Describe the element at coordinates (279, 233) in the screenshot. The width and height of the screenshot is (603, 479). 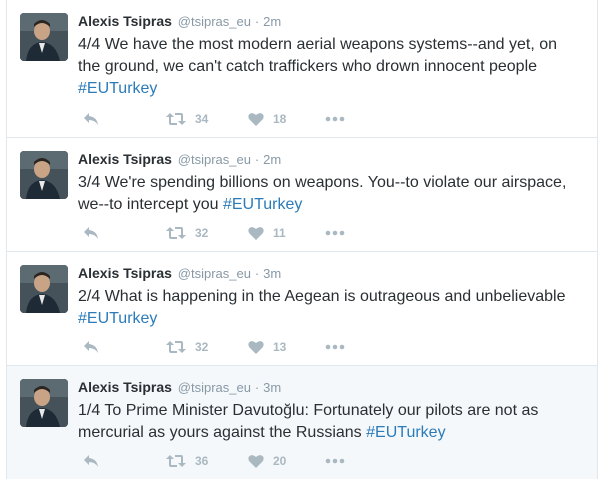
I see `like-count: 11` at that location.